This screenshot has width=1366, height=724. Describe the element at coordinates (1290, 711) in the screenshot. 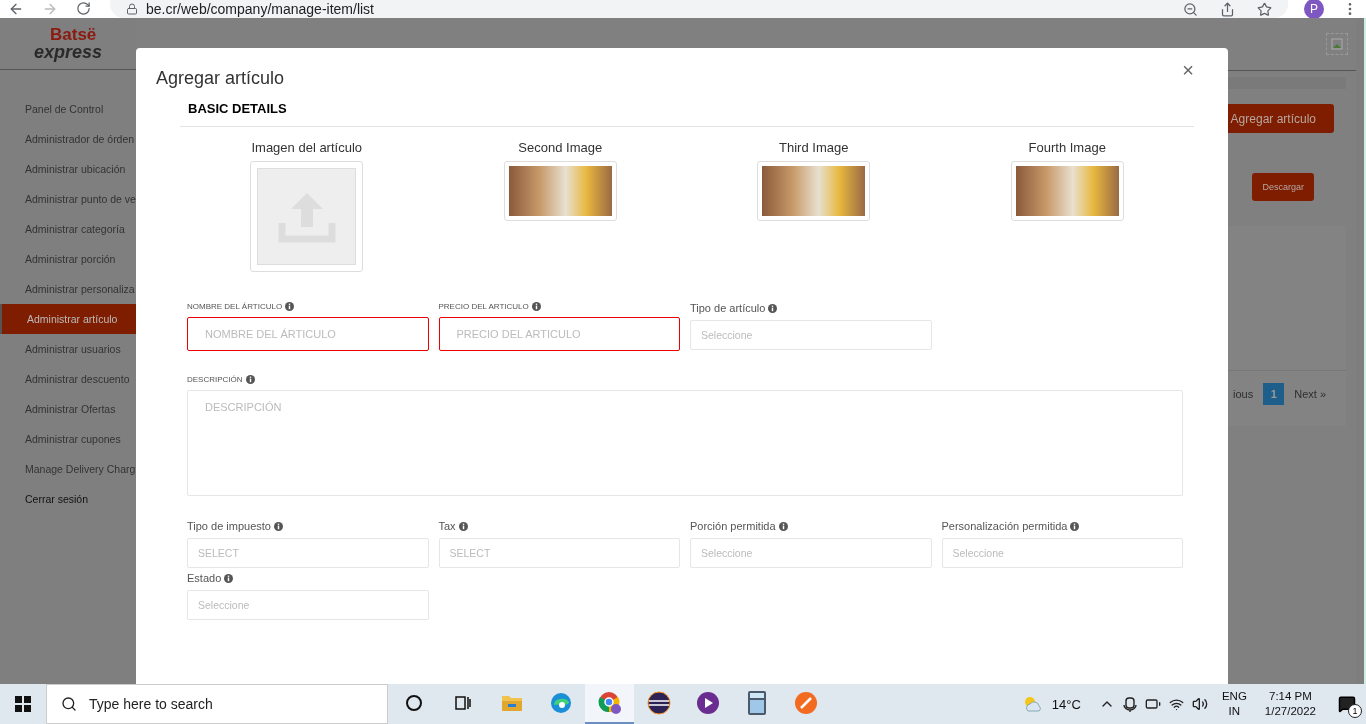

I see `clock-date: 1/27/2022` at that location.